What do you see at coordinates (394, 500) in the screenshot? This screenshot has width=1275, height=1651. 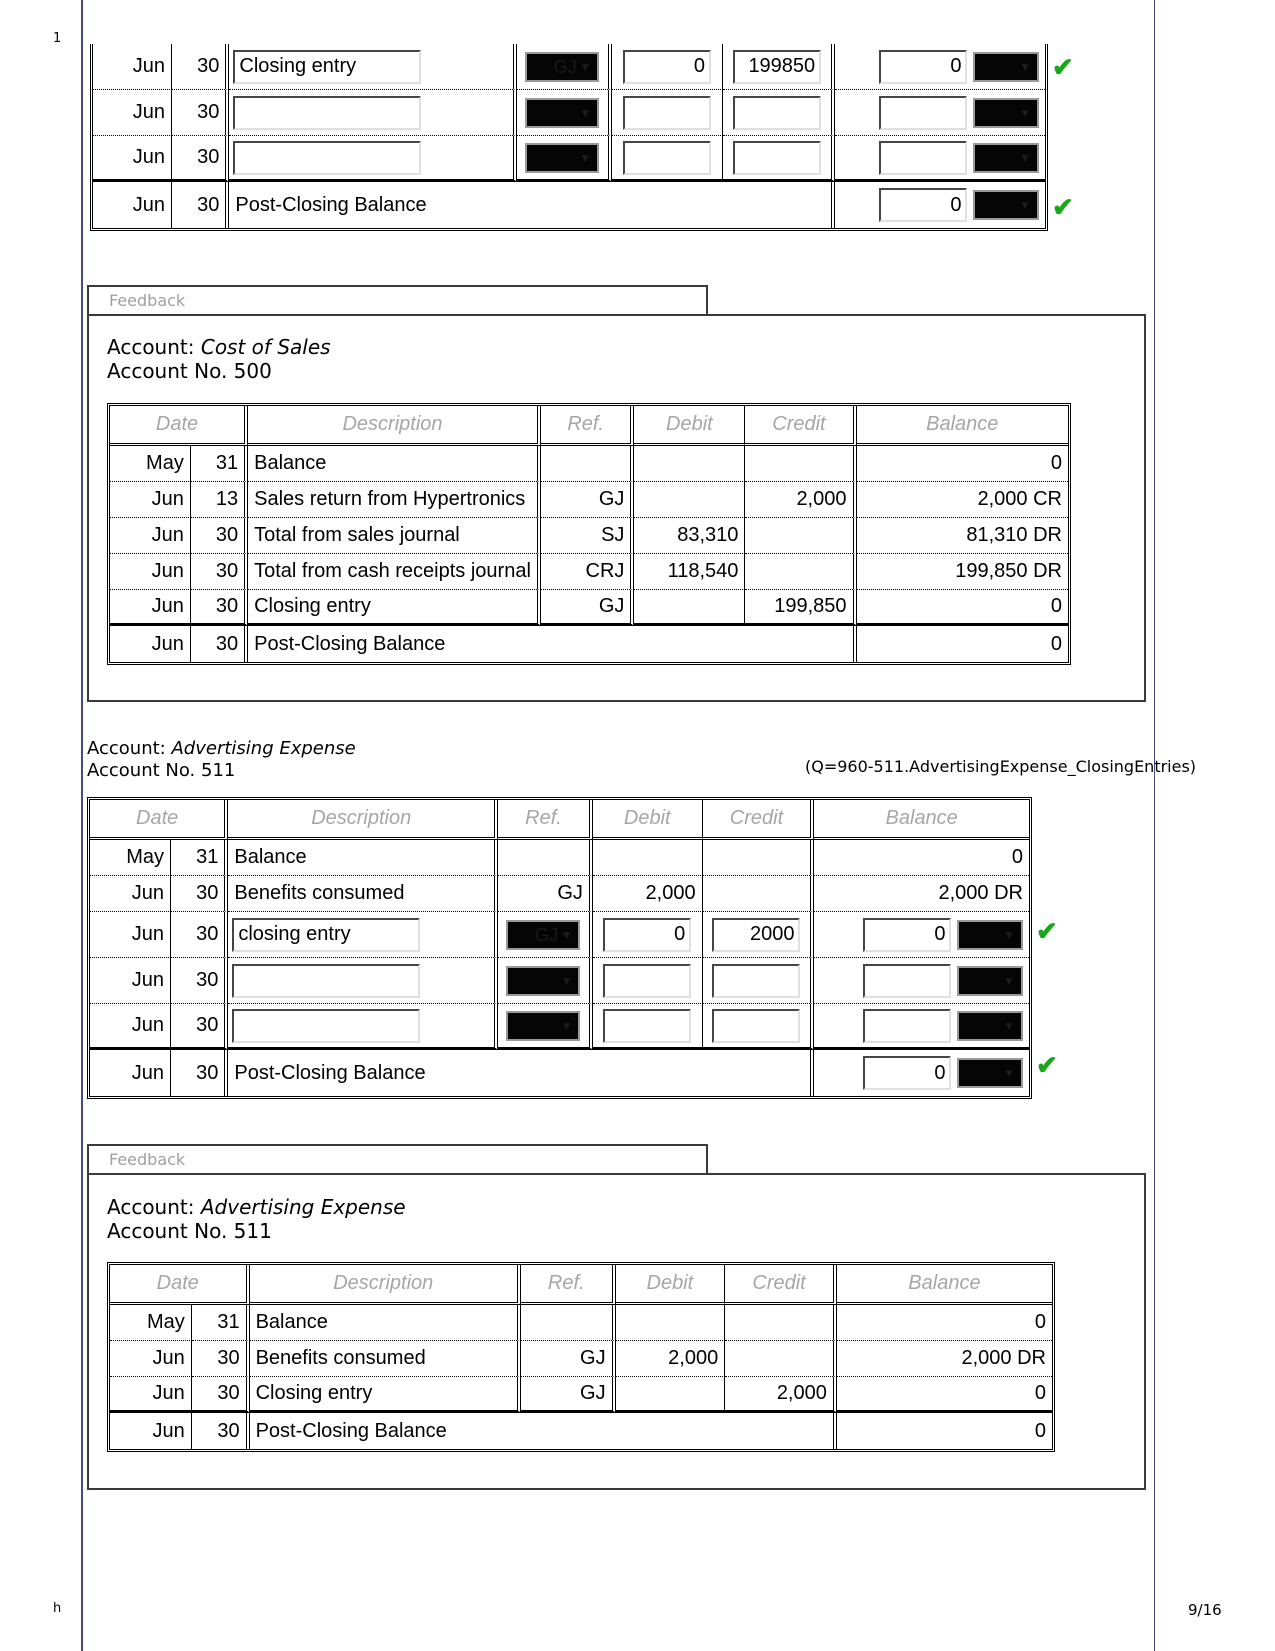 I see `description: Sales return from Hypertronics` at bounding box center [394, 500].